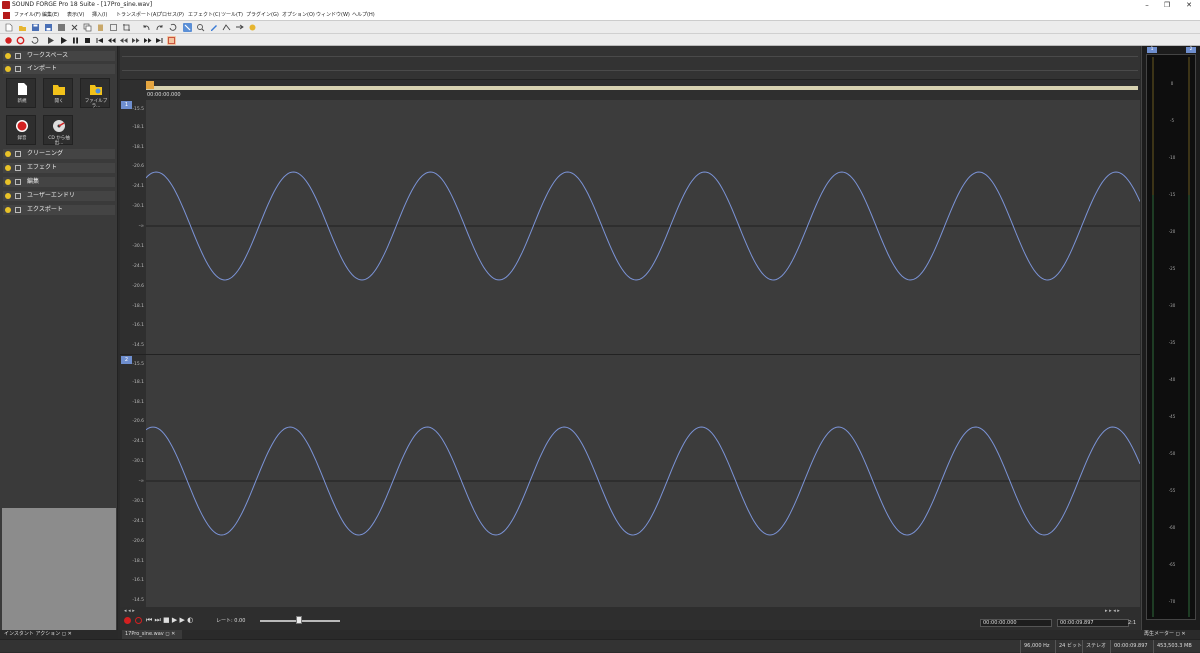  What do you see at coordinates (1147, 5) in the screenshot?
I see `minimize-button: –` at bounding box center [1147, 5].